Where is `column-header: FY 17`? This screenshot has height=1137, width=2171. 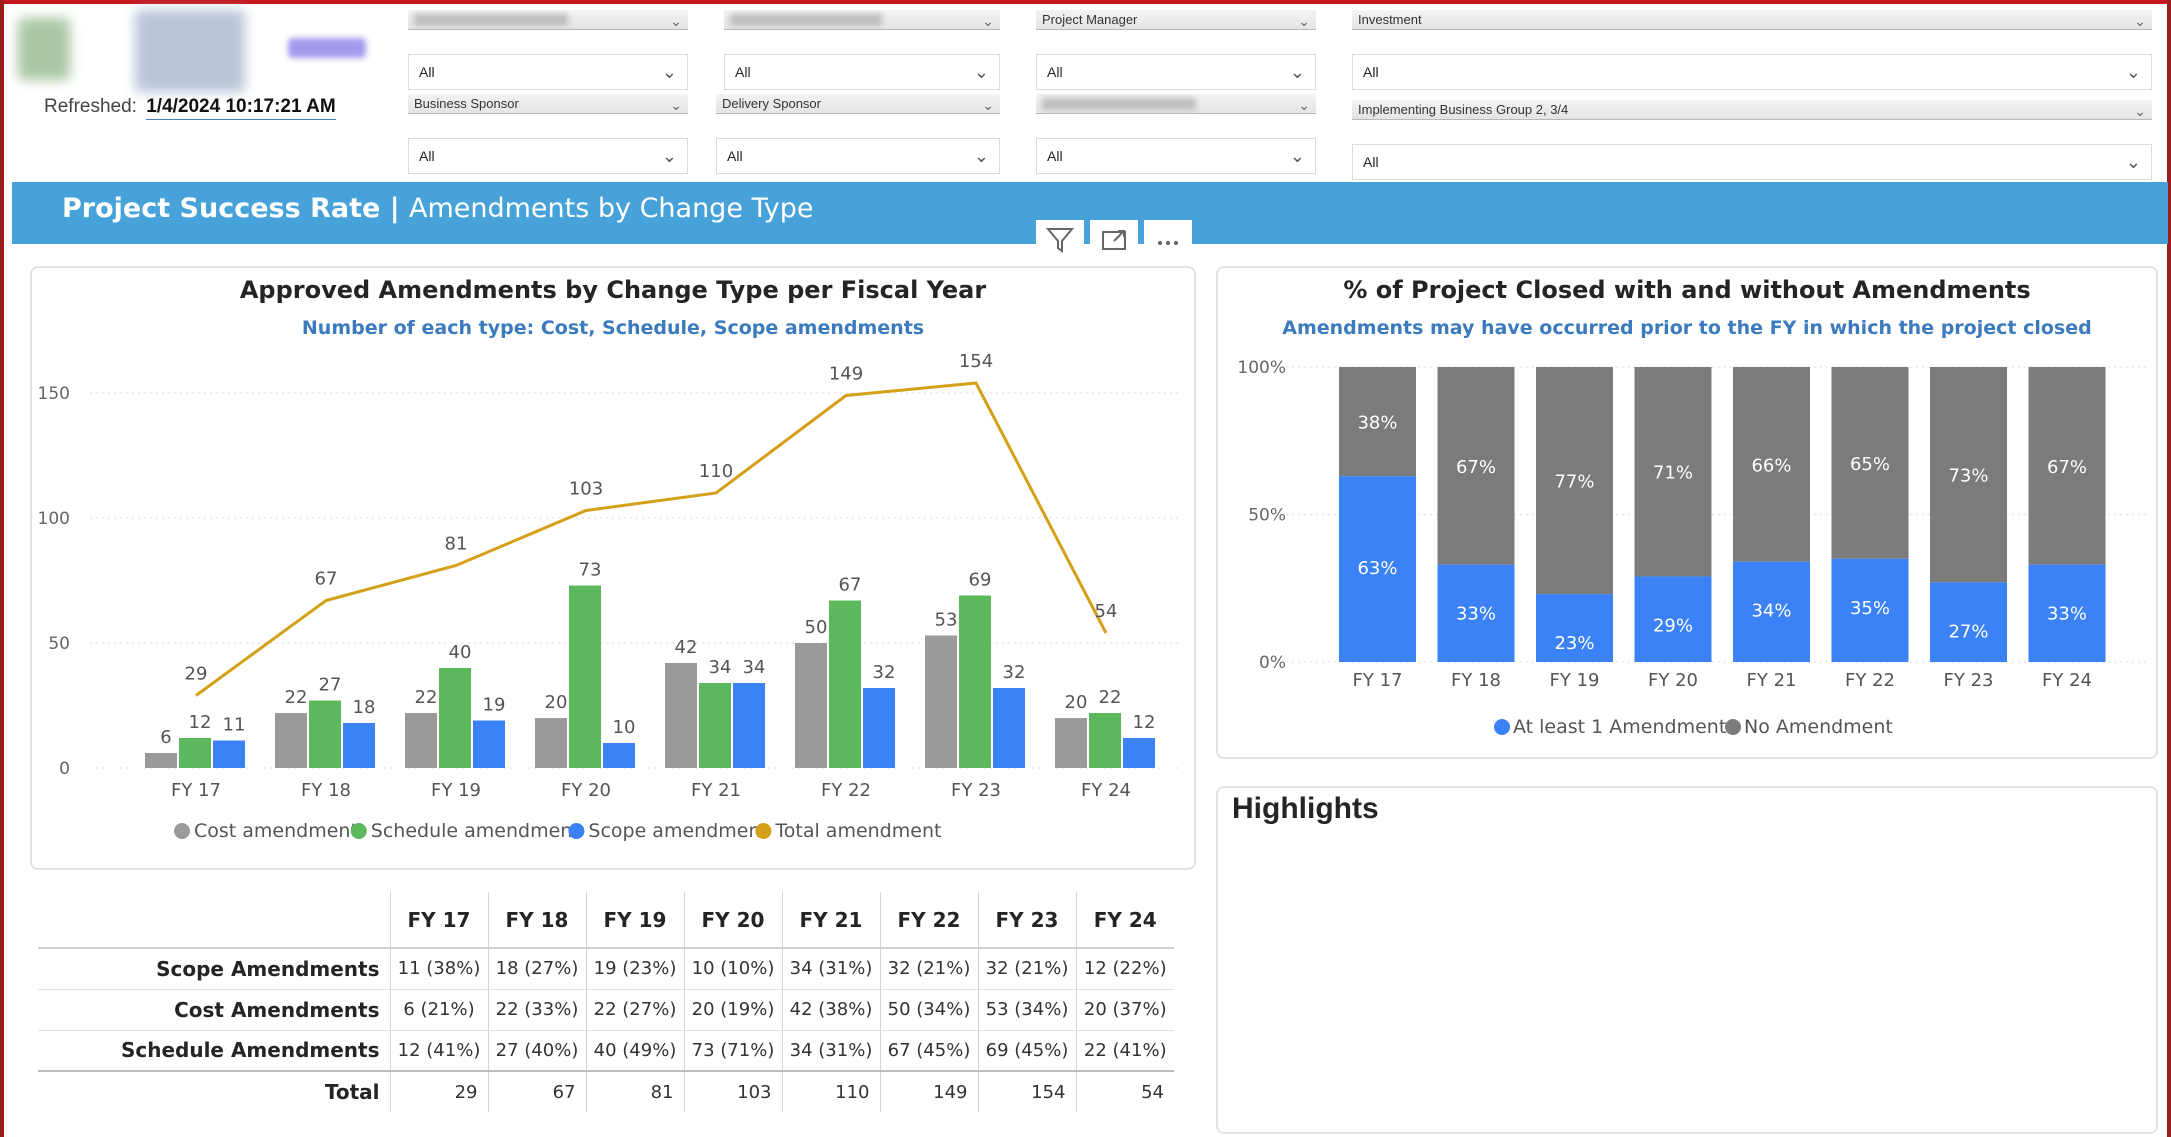 column-header: FY 17 is located at coordinates (438, 920).